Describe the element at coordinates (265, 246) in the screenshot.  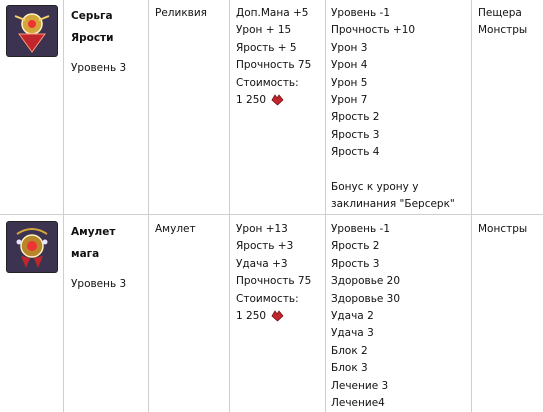
I see `stat-line: Ярость +3` at that location.